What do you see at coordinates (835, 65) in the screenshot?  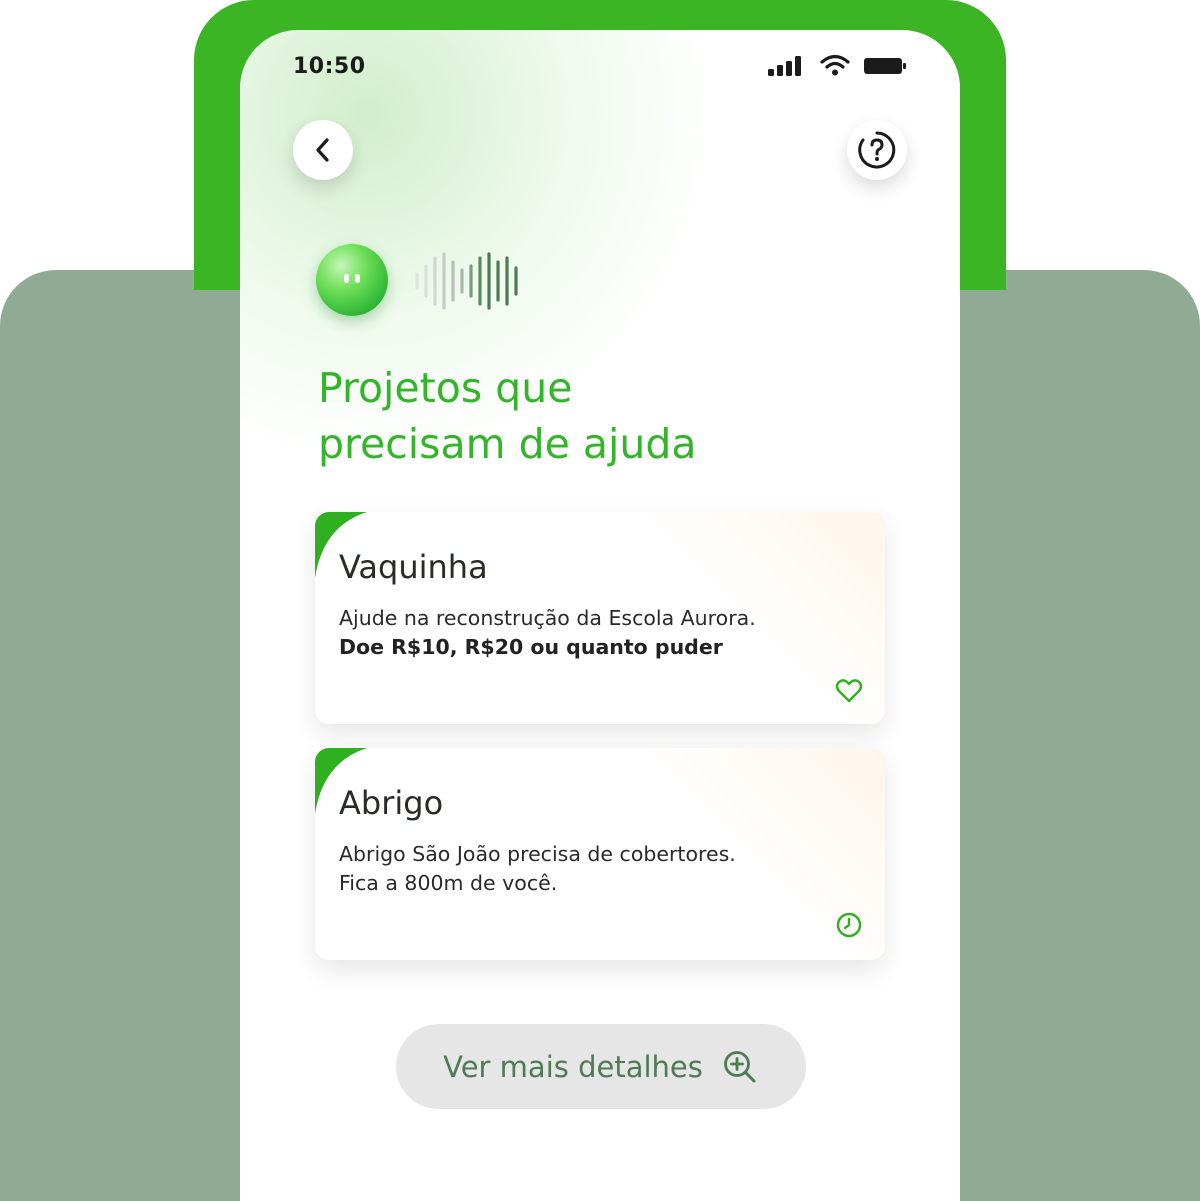 I see `wifi-icon` at bounding box center [835, 65].